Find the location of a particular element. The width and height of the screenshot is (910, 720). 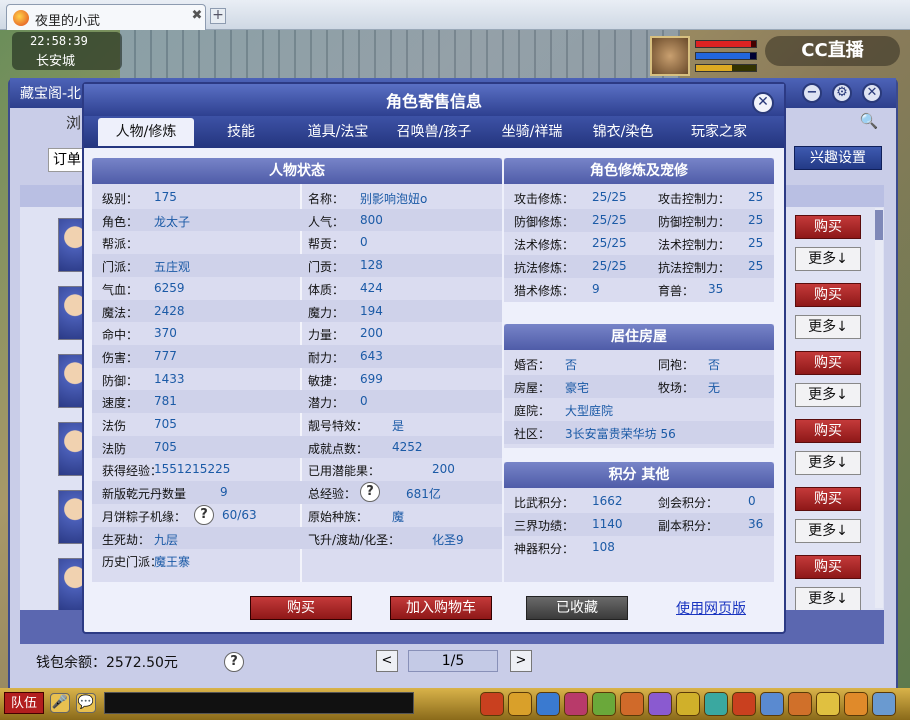

new-tab-button: + is located at coordinates (218, 16).